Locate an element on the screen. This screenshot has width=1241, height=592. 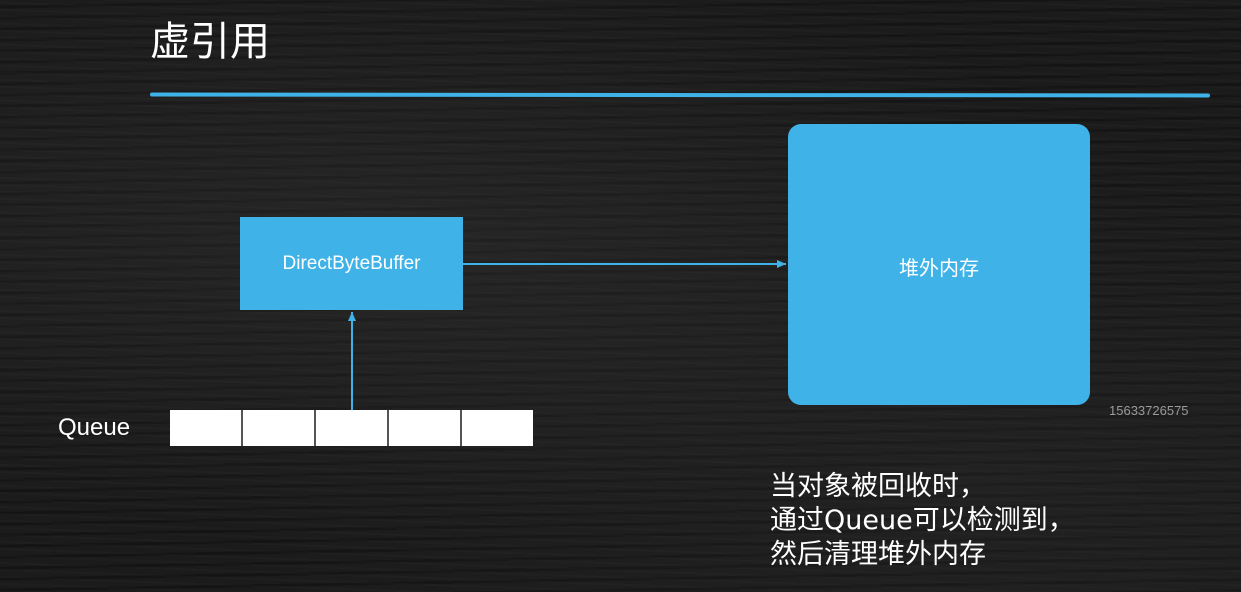
caption-text: 当对象被回收时， 通过Queue可以检测到， 然后清理堆外内存 is located at coordinates (922, 521).